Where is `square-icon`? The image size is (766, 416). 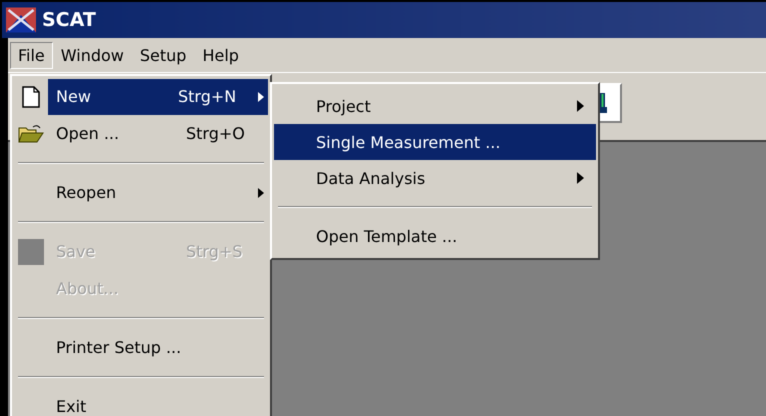
square-icon is located at coordinates (31, 251).